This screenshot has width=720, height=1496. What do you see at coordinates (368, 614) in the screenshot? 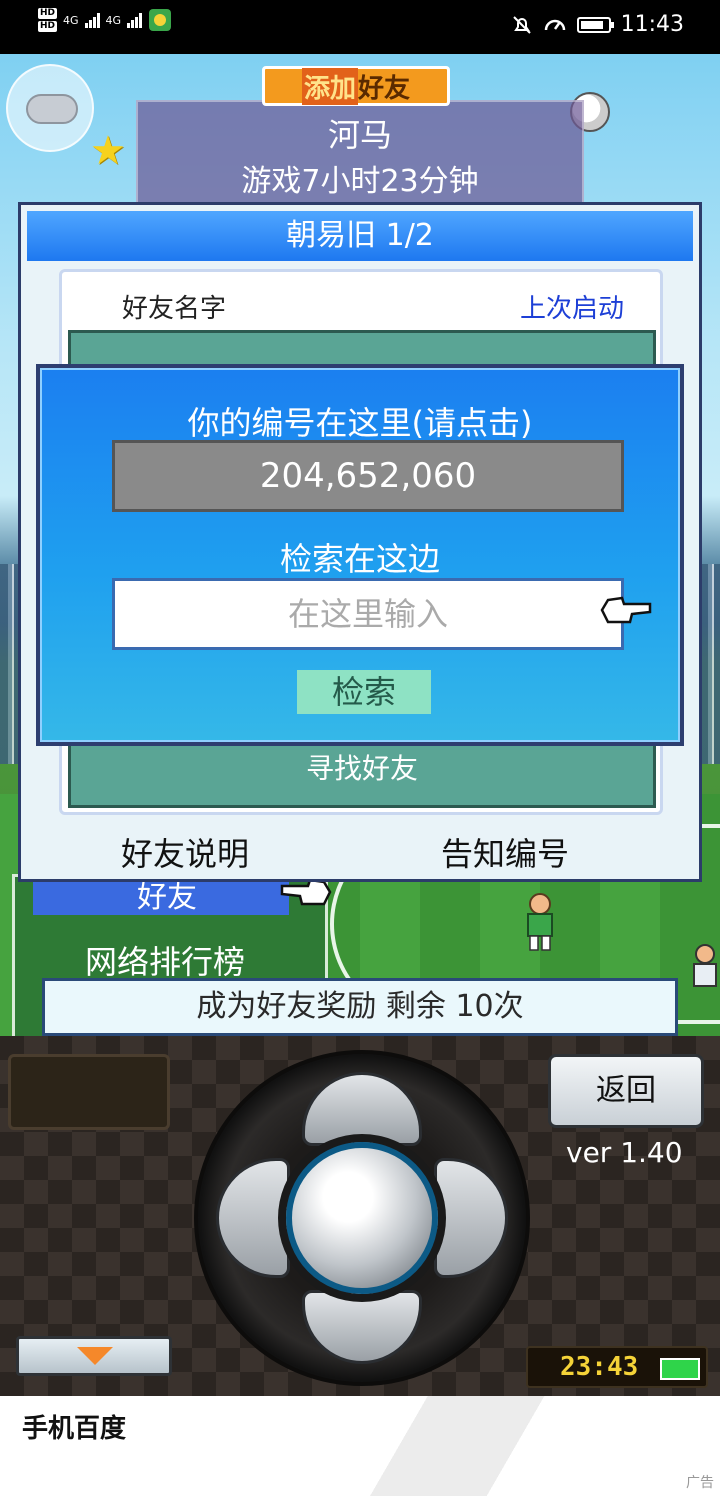
I see `friend-id-search-input: 在这里输入` at bounding box center [368, 614].